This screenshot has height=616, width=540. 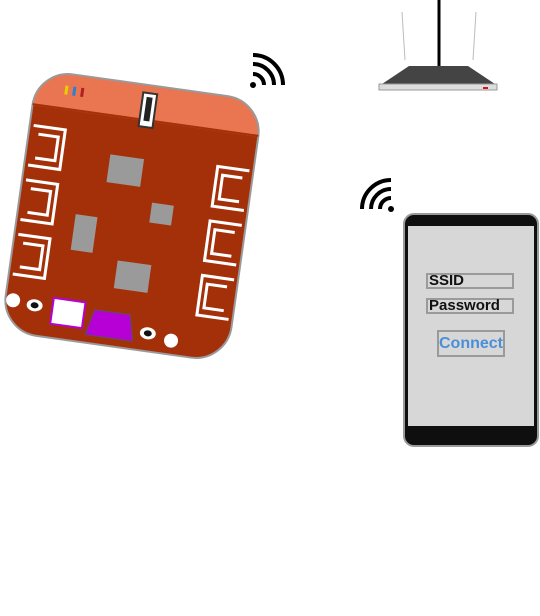 What do you see at coordinates (438, 45) in the screenshot?
I see `router-icon` at bounding box center [438, 45].